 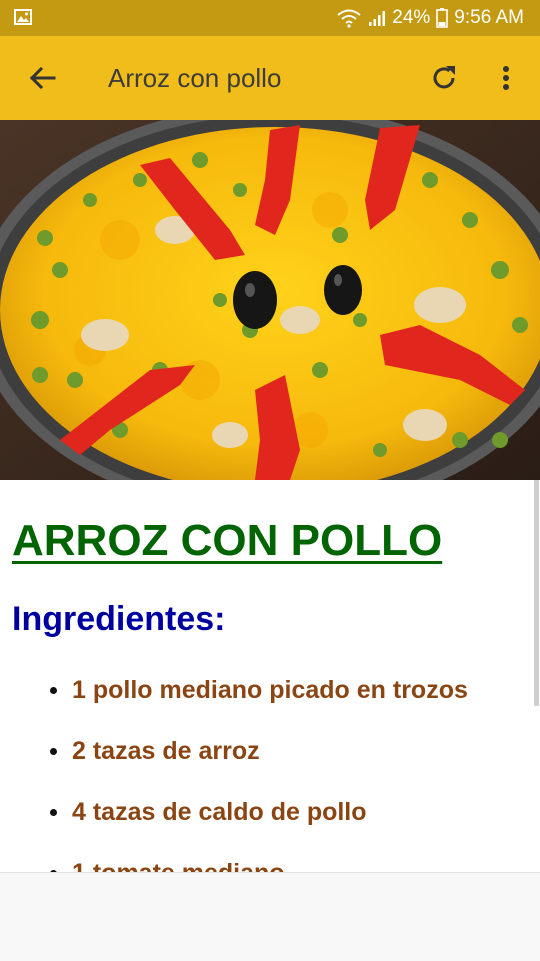 I want to click on app-bar: Arroz con pollo, so click(x=270, y=78).